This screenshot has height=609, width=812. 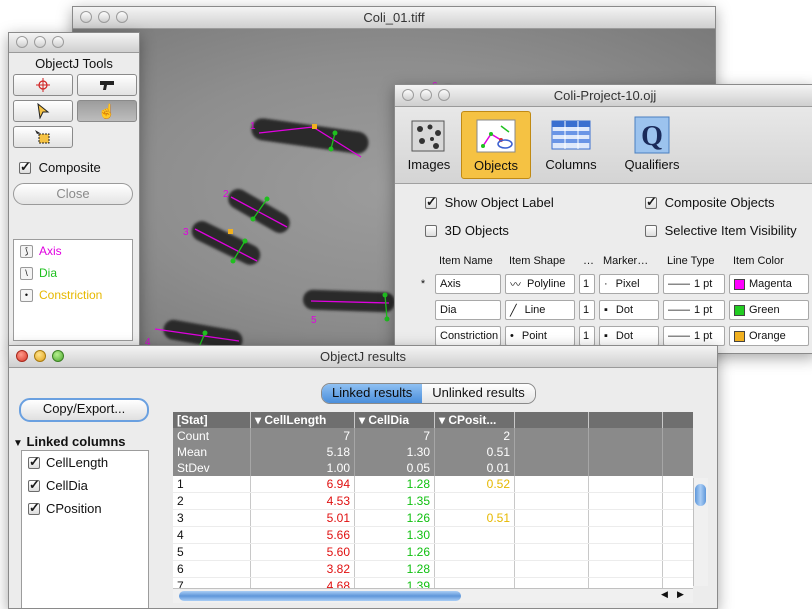 I want to click on item-color-select: Green, so click(x=769, y=310).